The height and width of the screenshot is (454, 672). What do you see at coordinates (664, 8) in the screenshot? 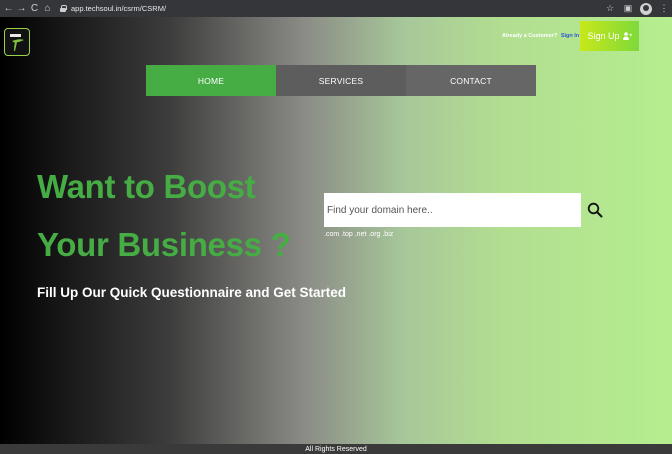
I see `menu-icon: ⋮` at bounding box center [664, 8].